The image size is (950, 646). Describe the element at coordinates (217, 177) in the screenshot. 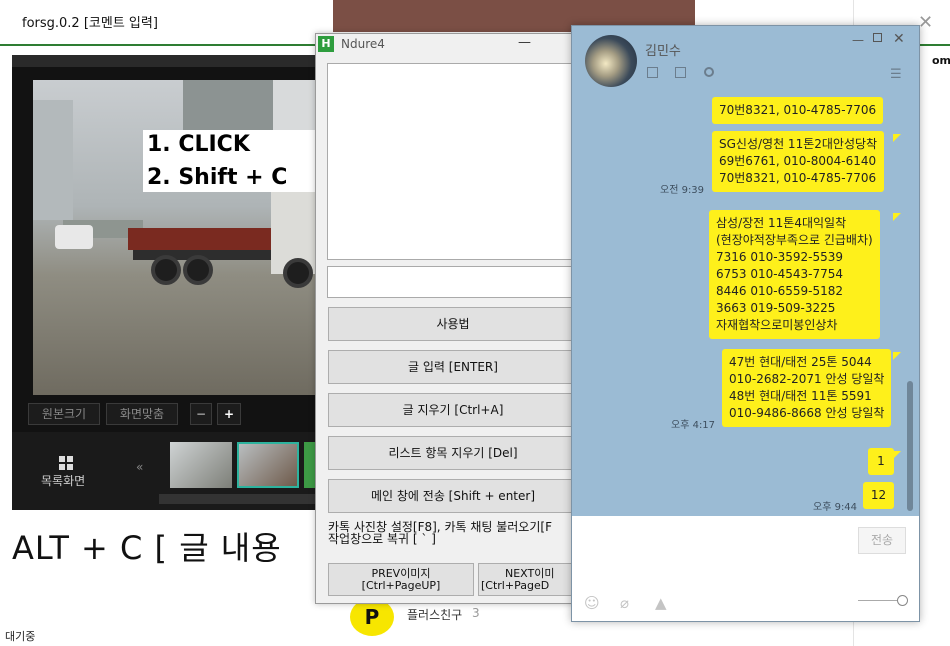

I see `instruction-step-2: 2. Shift + C` at that location.